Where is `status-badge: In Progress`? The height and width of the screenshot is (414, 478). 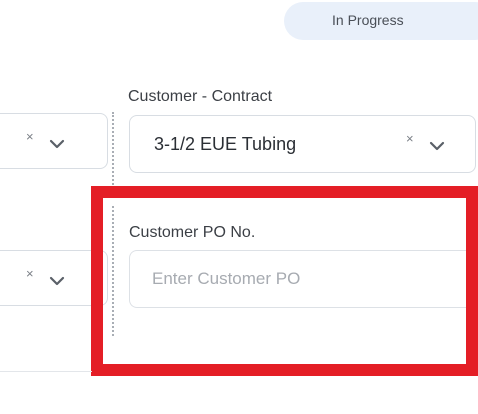
status-badge: In Progress is located at coordinates (381, 21).